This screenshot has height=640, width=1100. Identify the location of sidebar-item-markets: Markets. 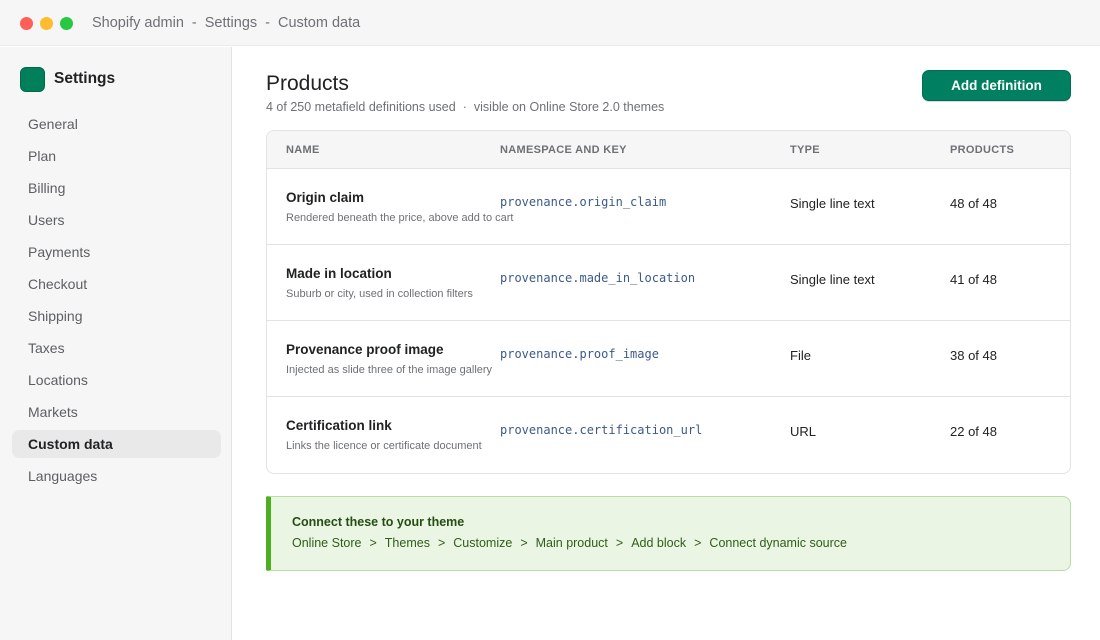
(116, 412).